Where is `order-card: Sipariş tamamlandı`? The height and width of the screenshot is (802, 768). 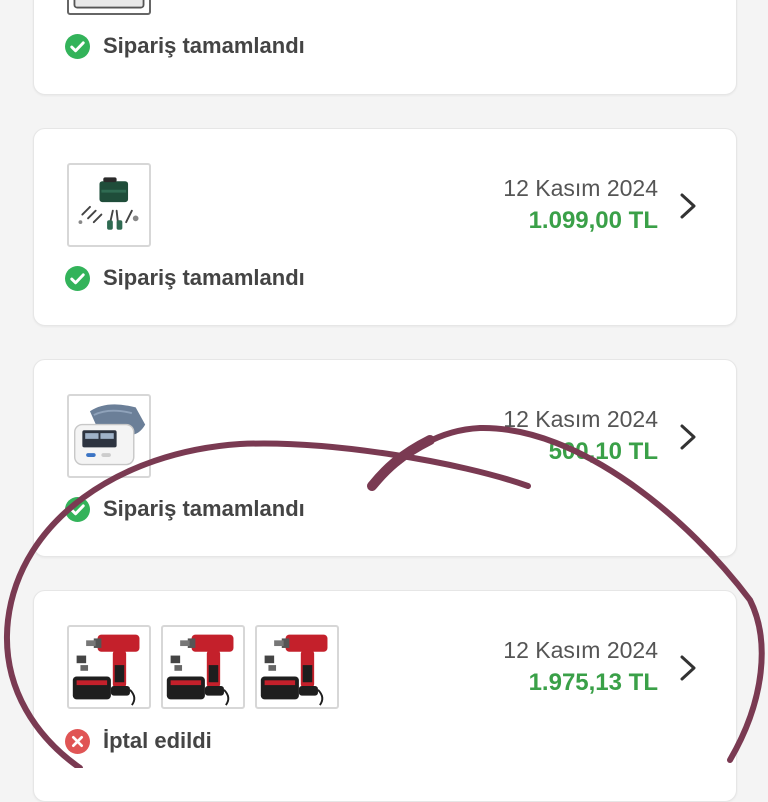
order-card: Sipariş tamamlandı is located at coordinates (385, 47).